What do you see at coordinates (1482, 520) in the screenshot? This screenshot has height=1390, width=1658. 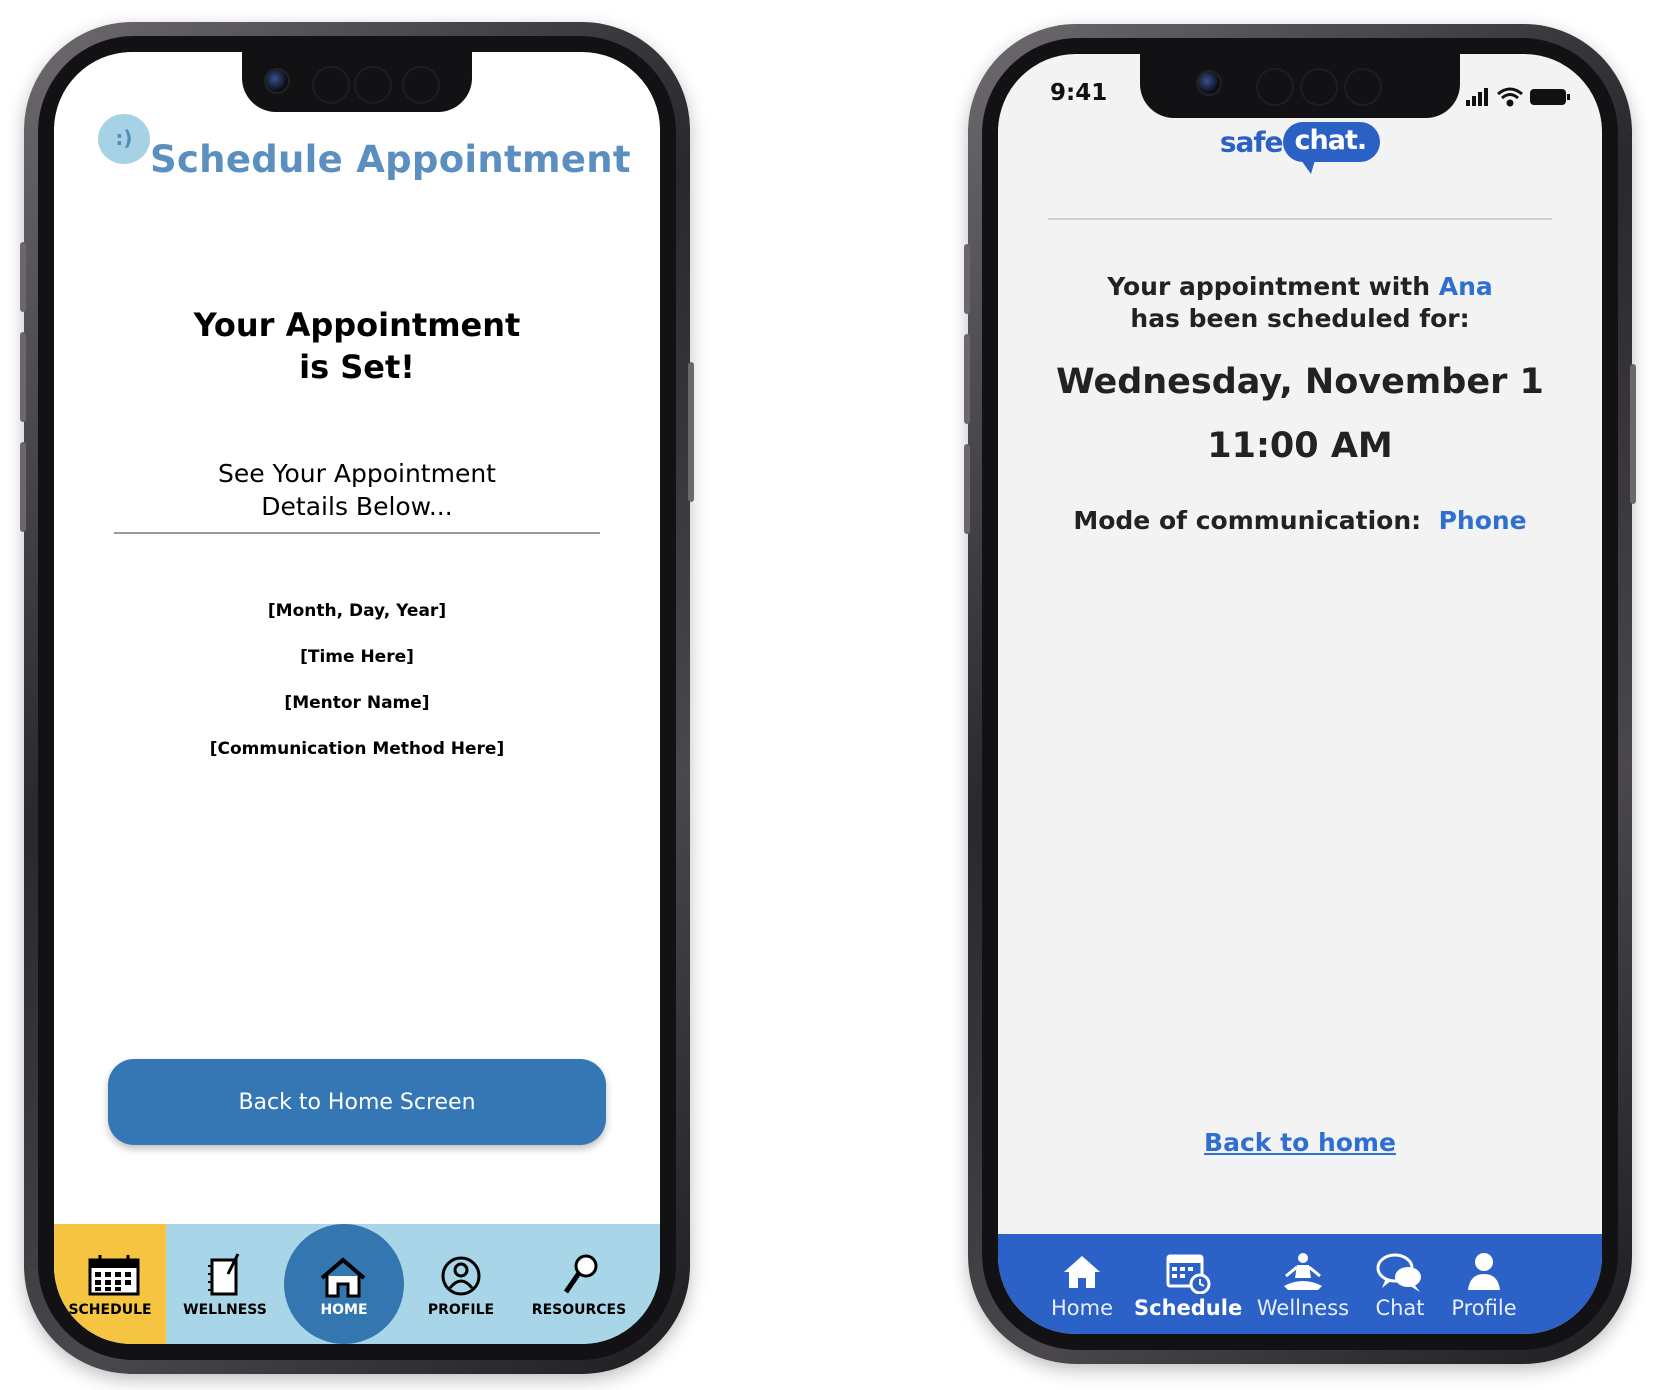 I see `mode-value: Phone` at bounding box center [1482, 520].